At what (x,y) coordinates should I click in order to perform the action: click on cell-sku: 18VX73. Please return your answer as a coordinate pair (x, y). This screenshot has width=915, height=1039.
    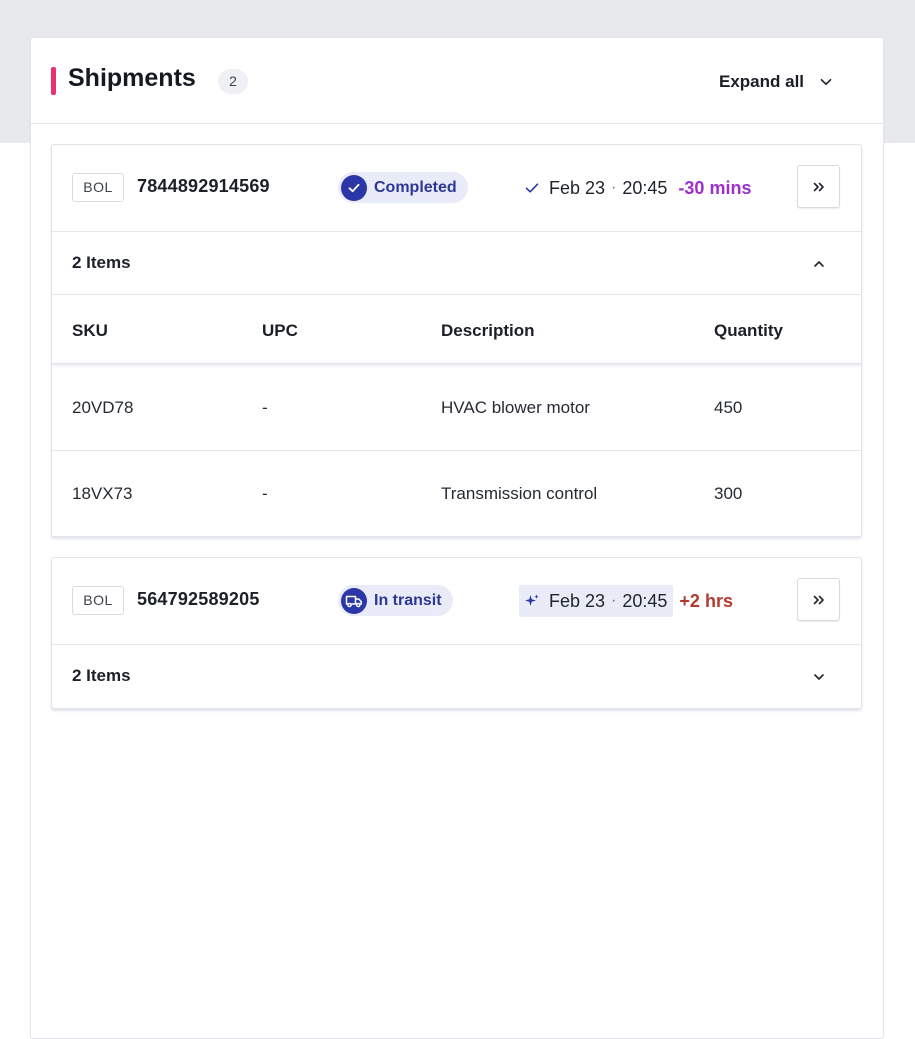
    Looking at the image, I should click on (102, 493).